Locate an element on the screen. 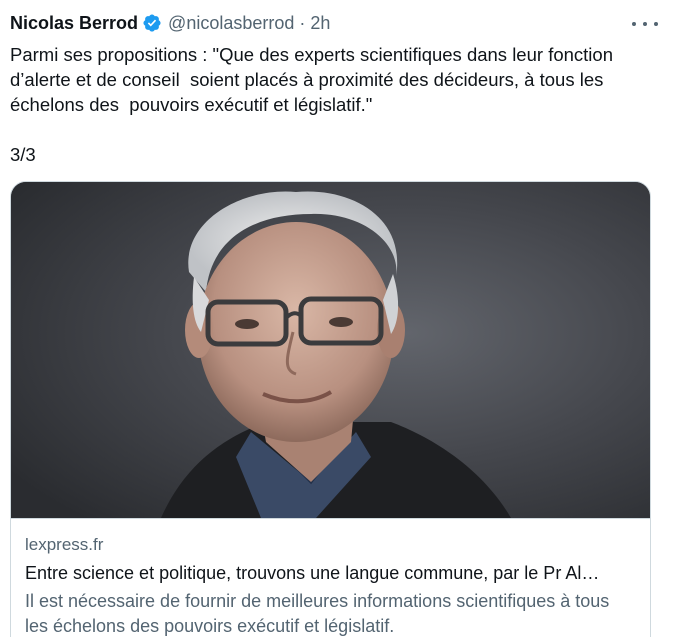 The height and width of the screenshot is (637, 680). author-name: Nicolas Berrod is located at coordinates (74, 23).